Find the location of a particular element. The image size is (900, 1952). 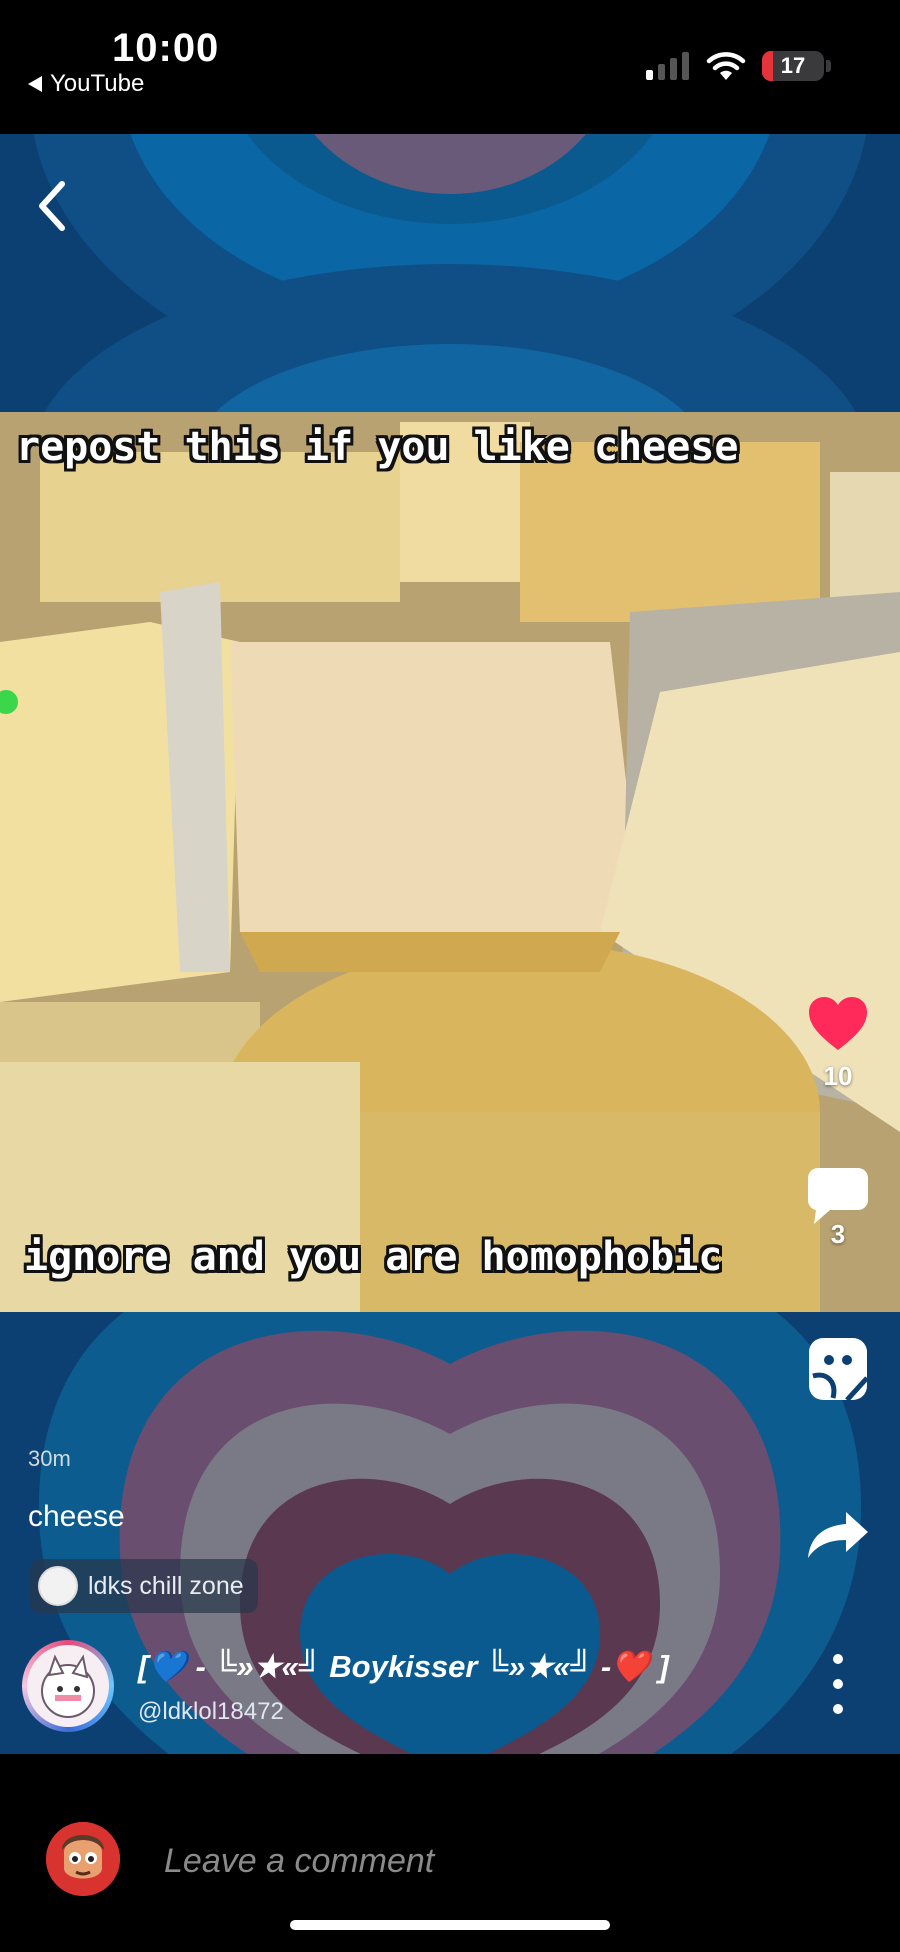

comment-button: 3 is located at coordinates (838, 1208).